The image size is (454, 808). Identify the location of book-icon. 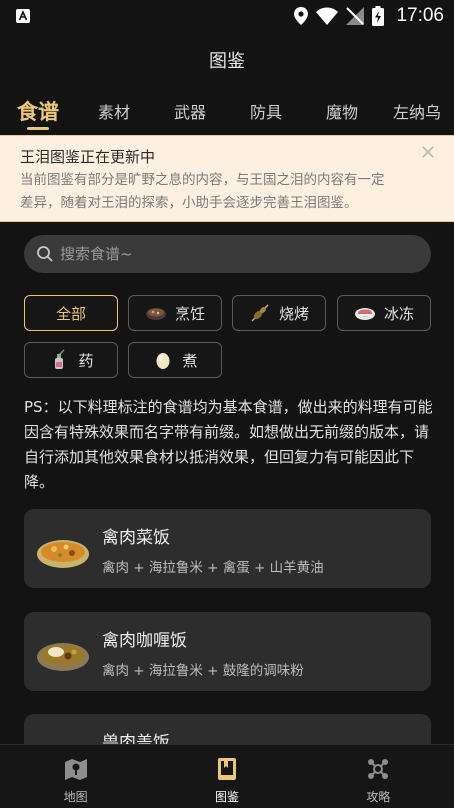
(226, 769).